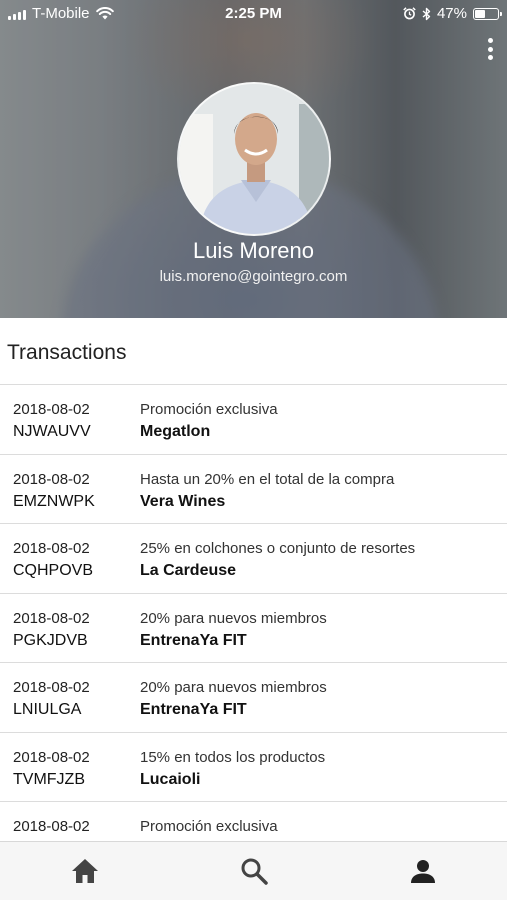 The image size is (507, 900). Describe the element at coordinates (253, 276) in the screenshot. I see `profile-email: luis.moreno@gointegro.com` at that location.